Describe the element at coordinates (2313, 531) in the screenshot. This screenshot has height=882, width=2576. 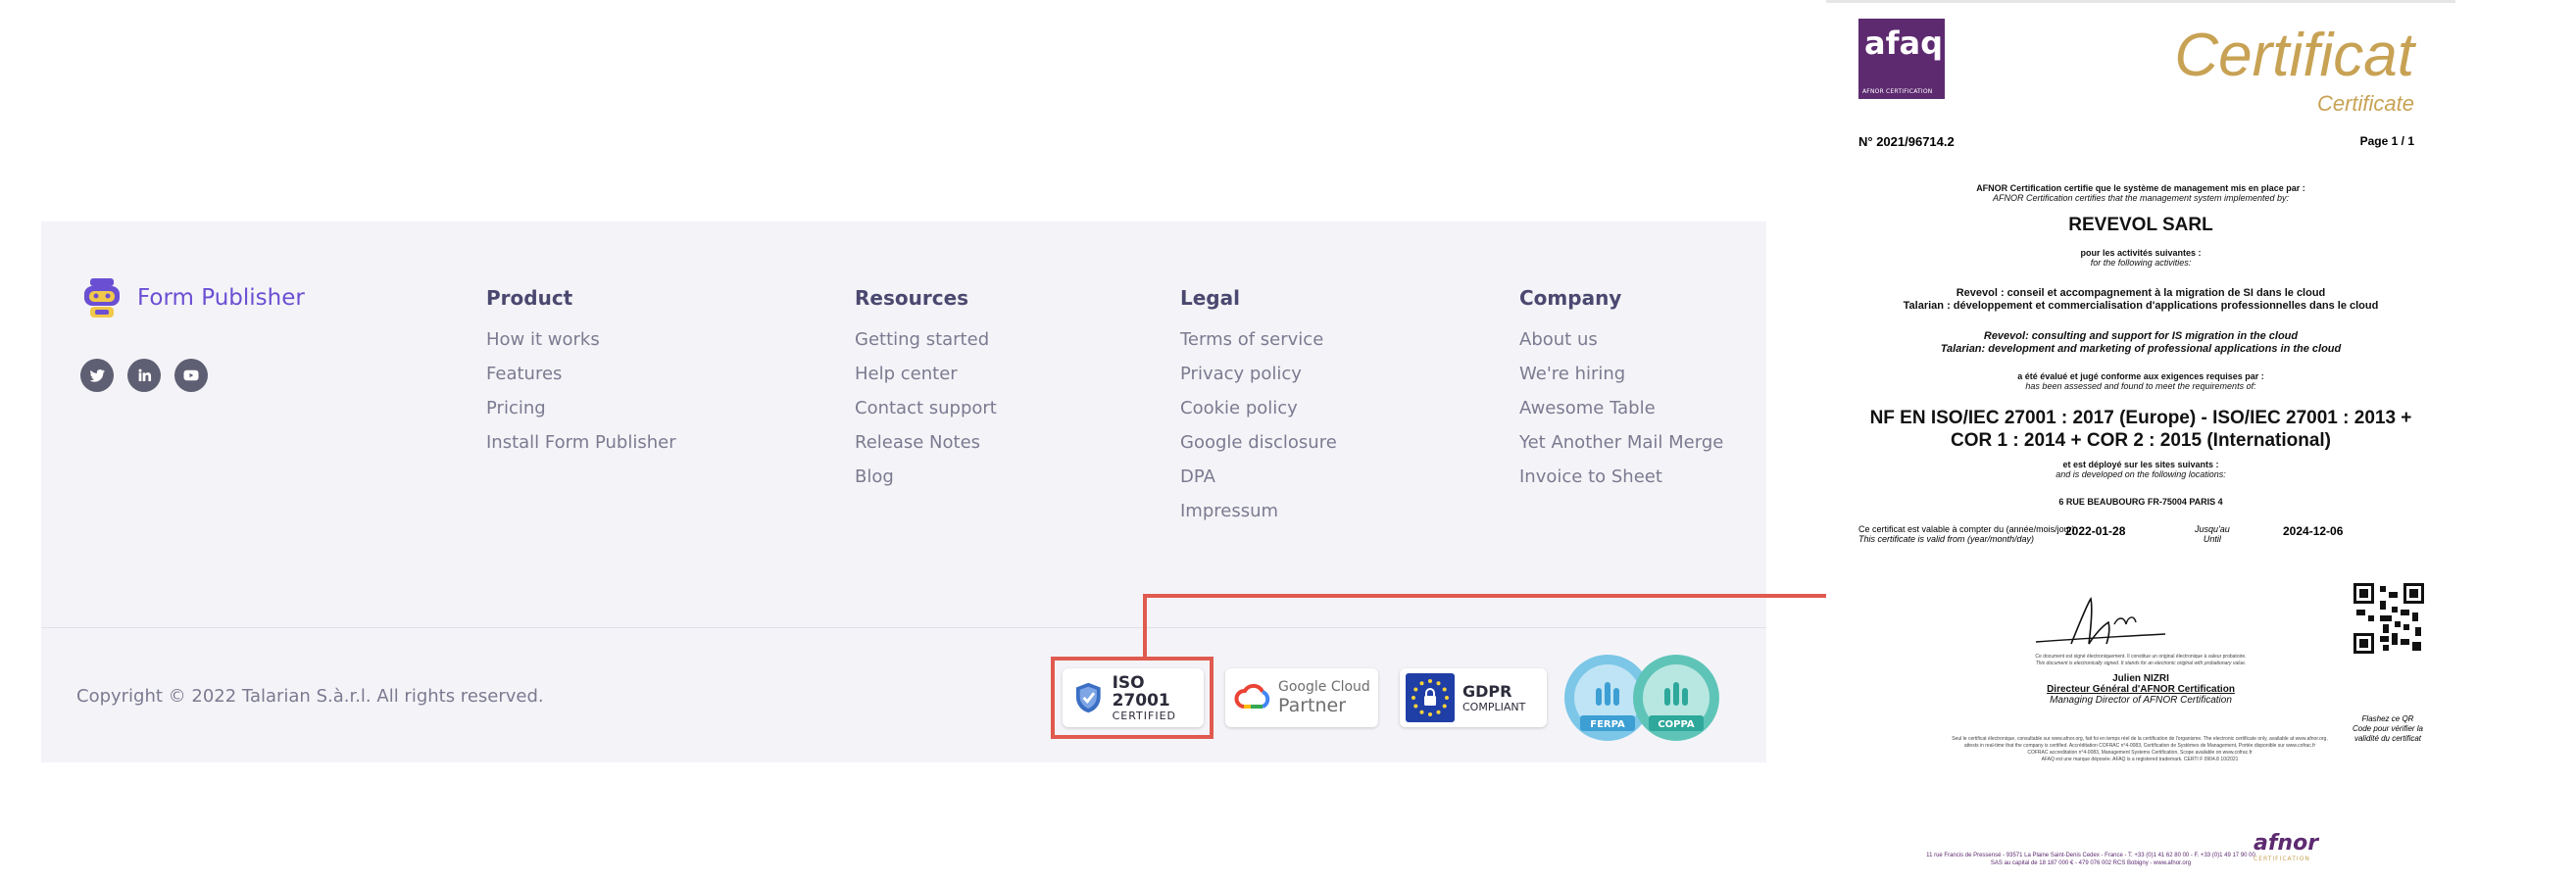
I see `valid-until-date: 2024-12-06` at that location.